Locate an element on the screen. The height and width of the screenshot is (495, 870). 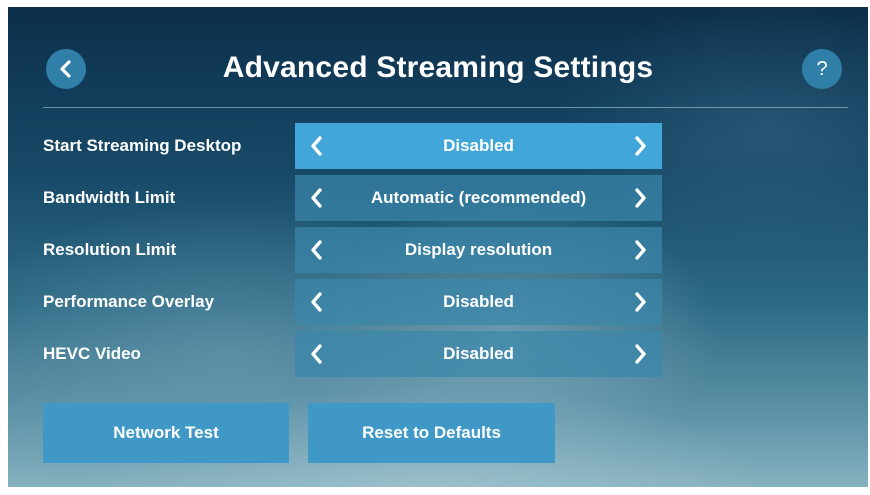
setting-row-performance-overlay: Performance Overlay Disabled is located at coordinates (438, 302).